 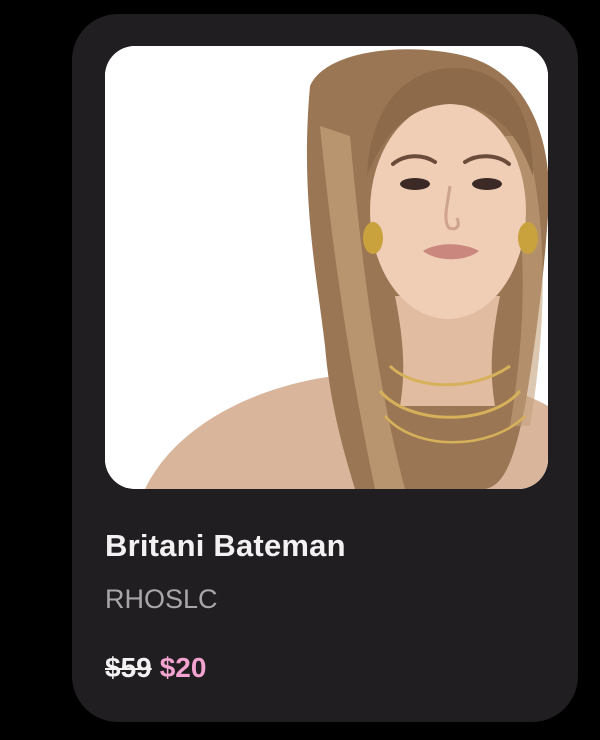 I want to click on price-row: $59 $20, so click(x=155, y=668).